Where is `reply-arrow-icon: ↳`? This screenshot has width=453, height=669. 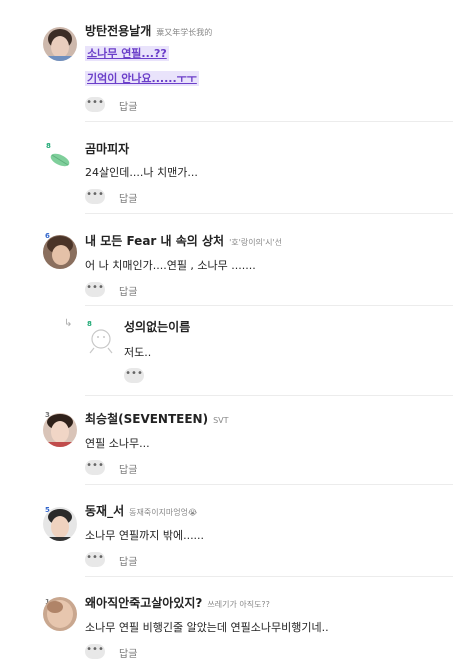
reply-arrow-icon: ↳ is located at coordinates (68, 323).